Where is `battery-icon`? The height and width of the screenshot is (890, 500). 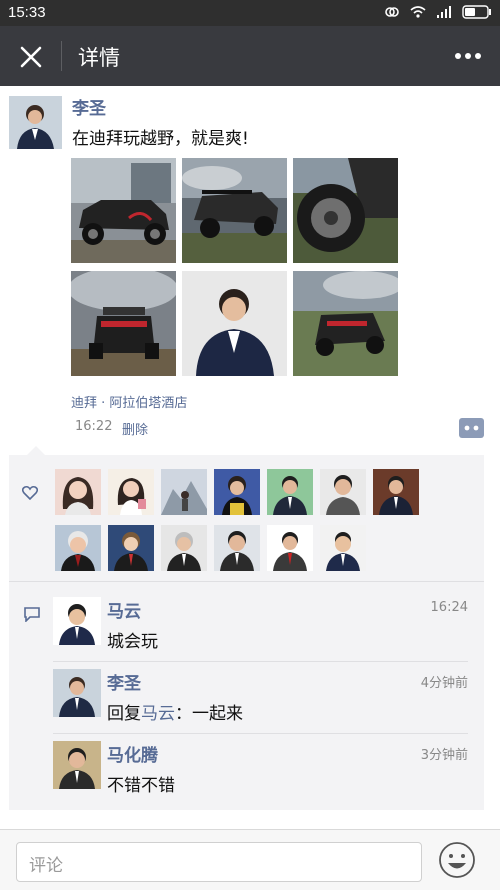 battery-icon is located at coordinates (476, 12).